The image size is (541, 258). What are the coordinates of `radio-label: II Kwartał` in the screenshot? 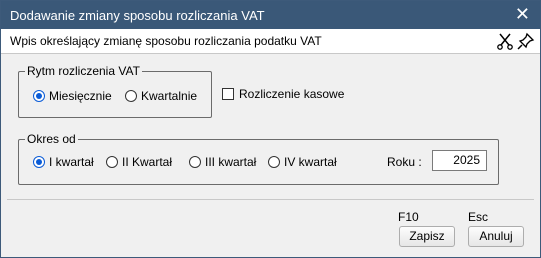 It's located at (147, 162).